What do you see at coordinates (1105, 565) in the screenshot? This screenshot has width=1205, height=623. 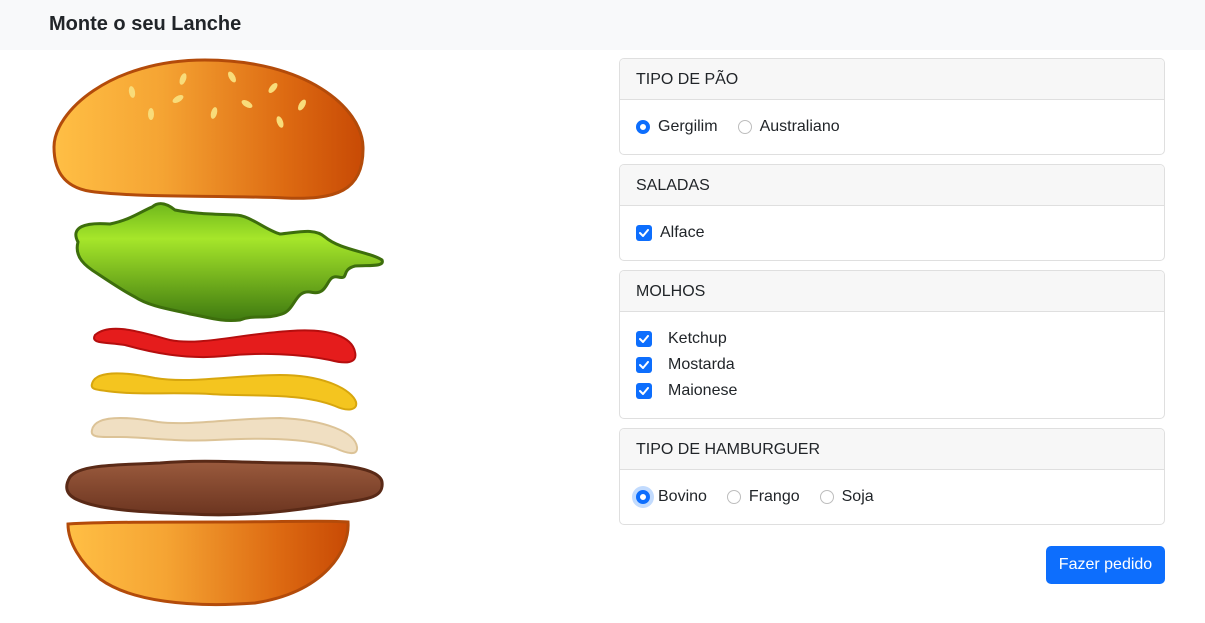 I see `order-button: Fazer pedido` at bounding box center [1105, 565].